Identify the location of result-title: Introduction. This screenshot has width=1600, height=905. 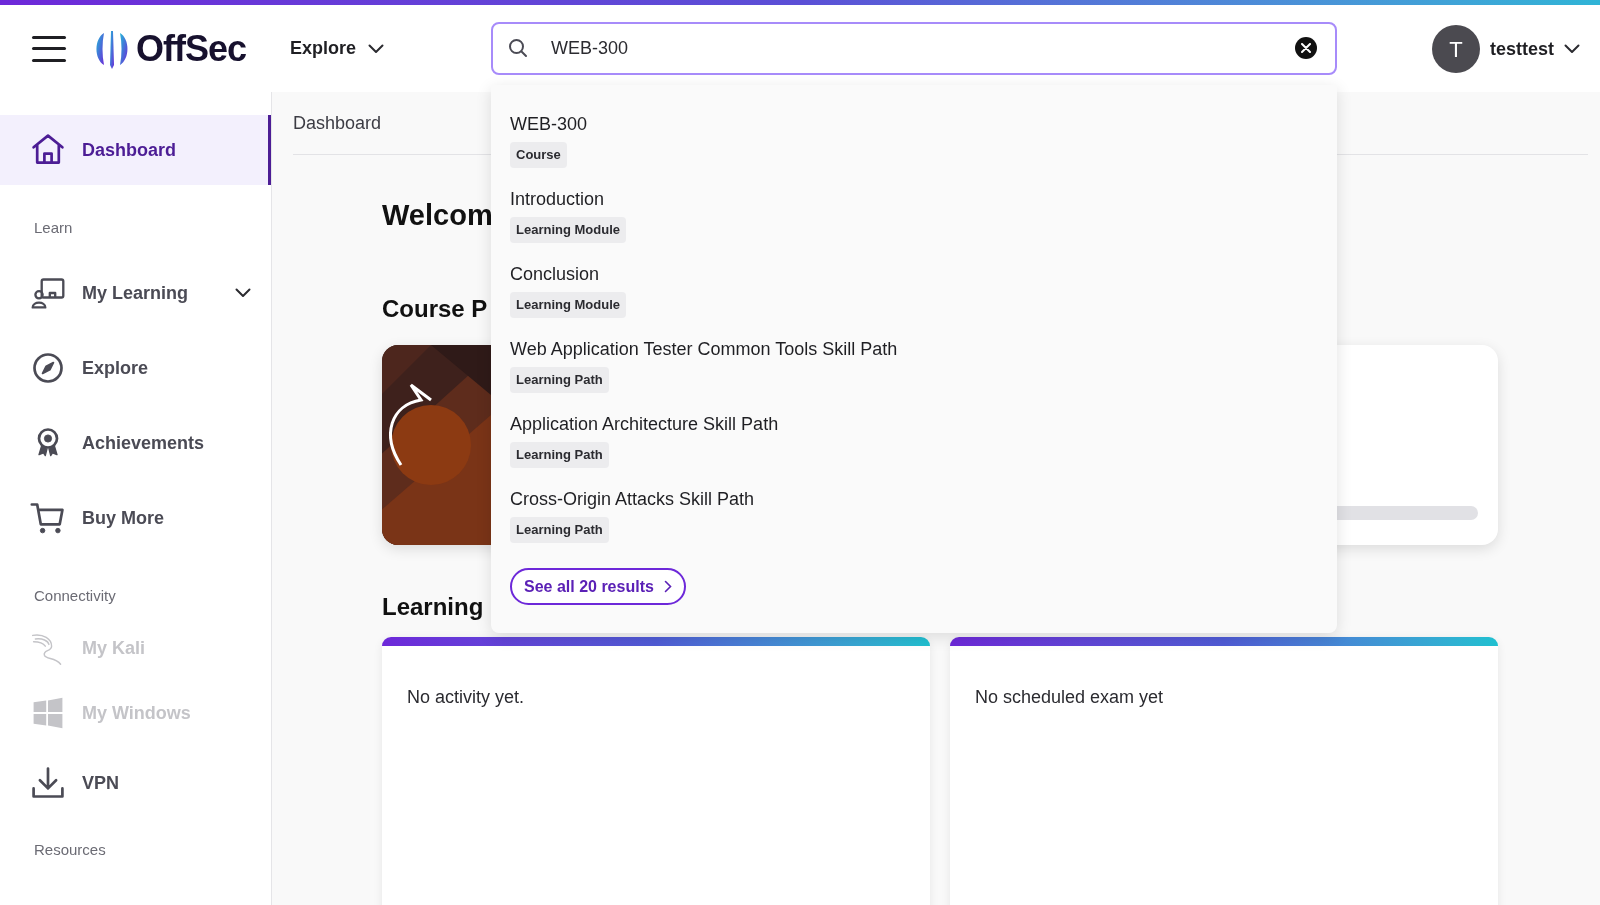
(923, 199).